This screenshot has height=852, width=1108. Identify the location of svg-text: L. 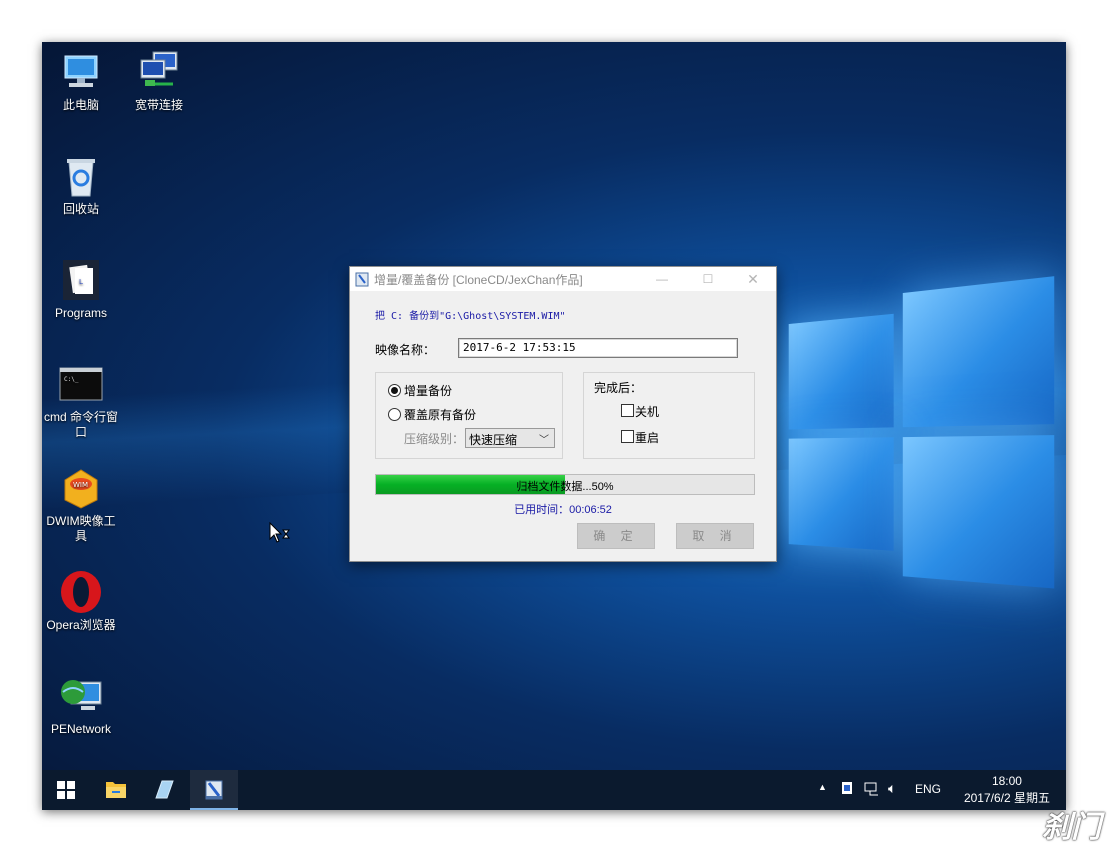
(81, 282).